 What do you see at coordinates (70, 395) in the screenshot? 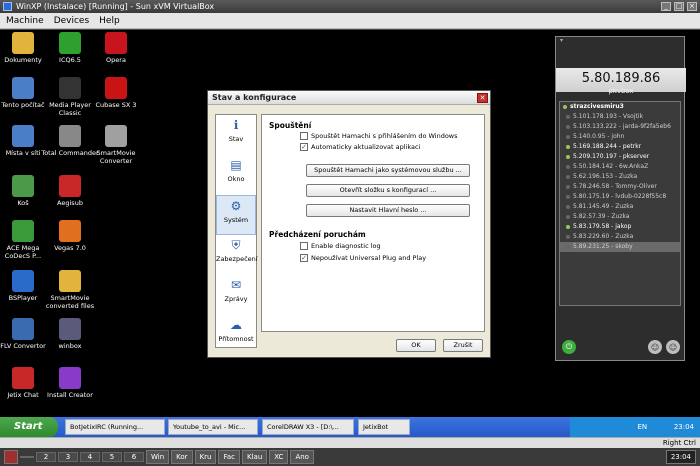
I see `desktop-icon-label: Install Creator` at bounding box center [70, 395].